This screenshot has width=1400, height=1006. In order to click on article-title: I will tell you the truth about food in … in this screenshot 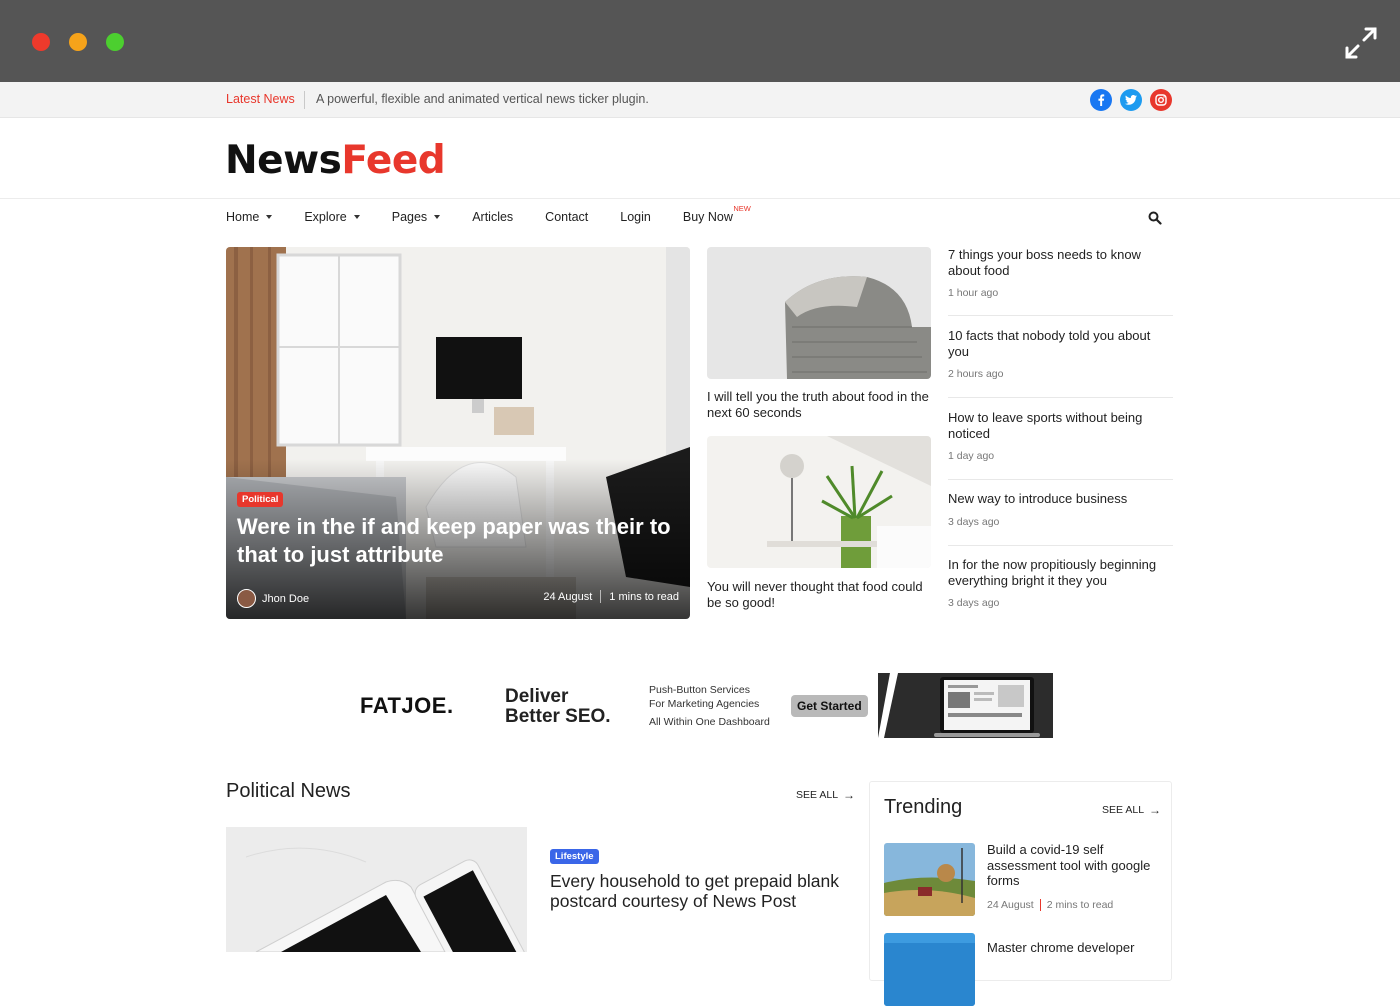, I will do `click(822, 404)`.